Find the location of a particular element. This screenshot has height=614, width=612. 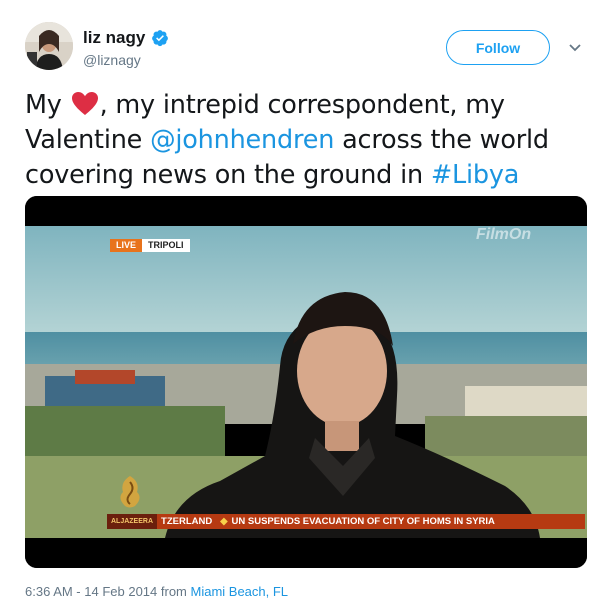

display-name: liz nagy is located at coordinates (114, 38).